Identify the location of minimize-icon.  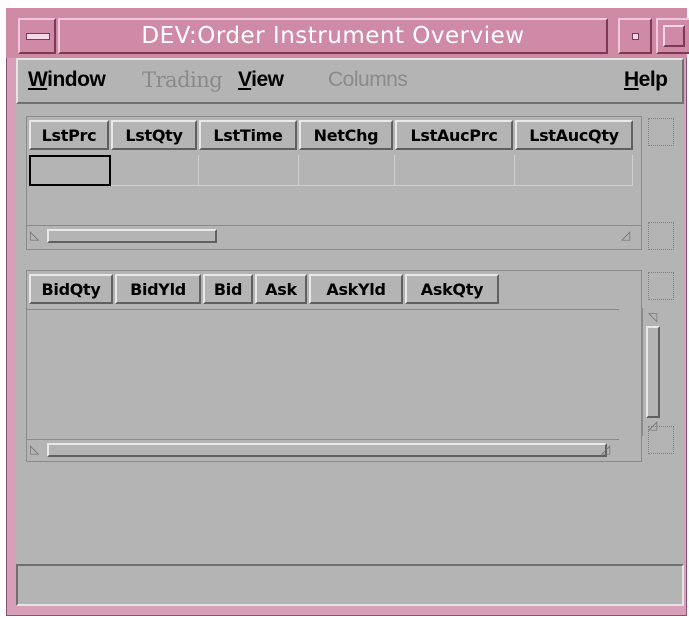
(635, 36).